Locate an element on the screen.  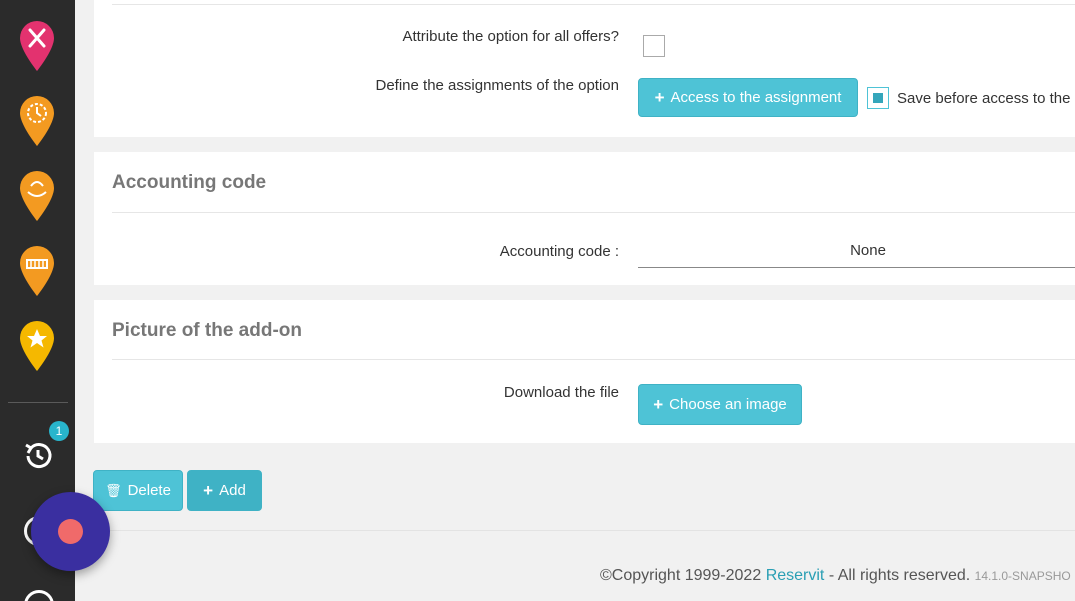
trash-icon: 🗑 is located at coordinates (113, 490).